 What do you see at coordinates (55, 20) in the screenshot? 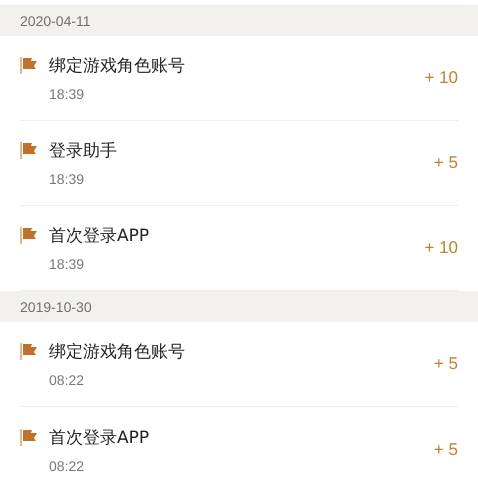
I see `date-label: 2020-04-11` at bounding box center [55, 20].